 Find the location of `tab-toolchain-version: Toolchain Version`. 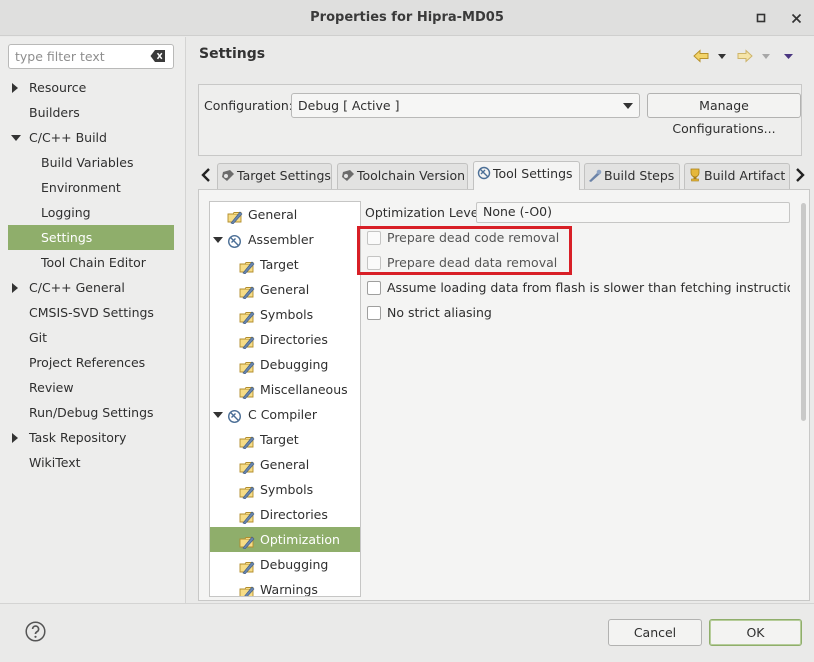

tab-toolchain-version: Toolchain Version is located at coordinates (402, 176).